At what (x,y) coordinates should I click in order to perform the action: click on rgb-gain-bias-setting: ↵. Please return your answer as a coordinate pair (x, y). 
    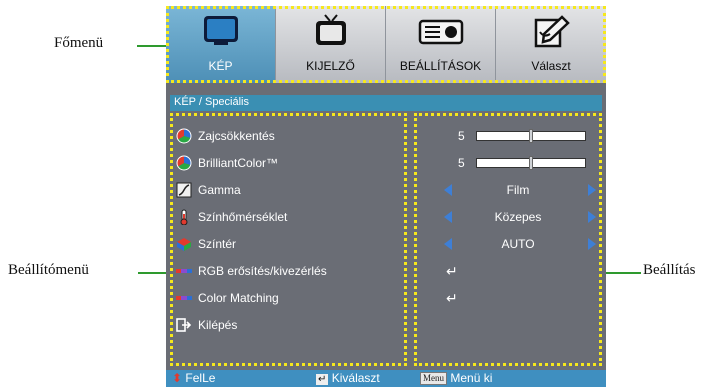
    Looking at the image, I should click on (508, 271).